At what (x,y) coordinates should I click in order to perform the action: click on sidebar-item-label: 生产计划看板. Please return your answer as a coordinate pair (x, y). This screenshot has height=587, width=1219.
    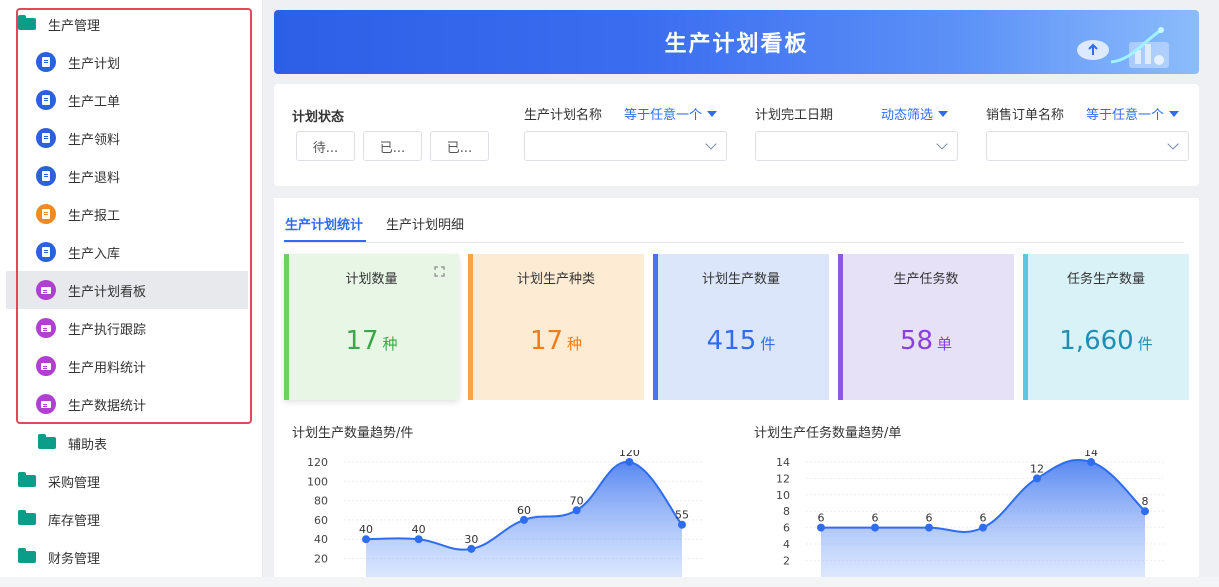
    Looking at the image, I should click on (107, 292).